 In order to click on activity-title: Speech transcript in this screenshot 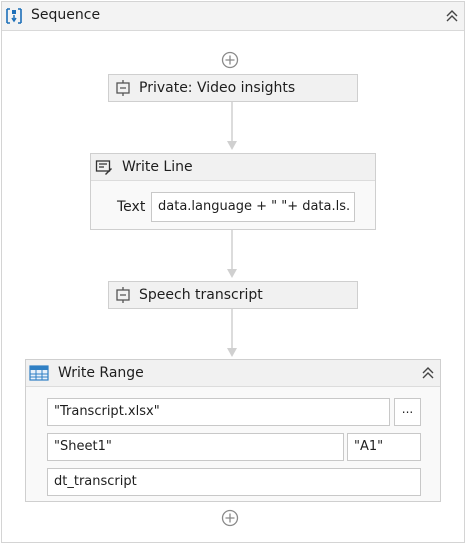, I will do `click(201, 295)`.